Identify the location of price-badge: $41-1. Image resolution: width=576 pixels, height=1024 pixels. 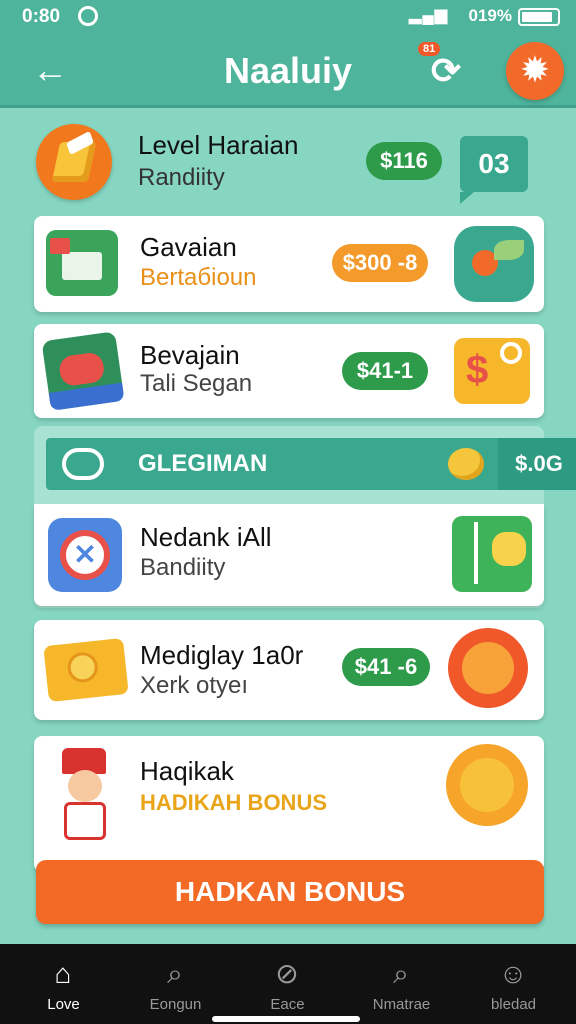
(385, 371).